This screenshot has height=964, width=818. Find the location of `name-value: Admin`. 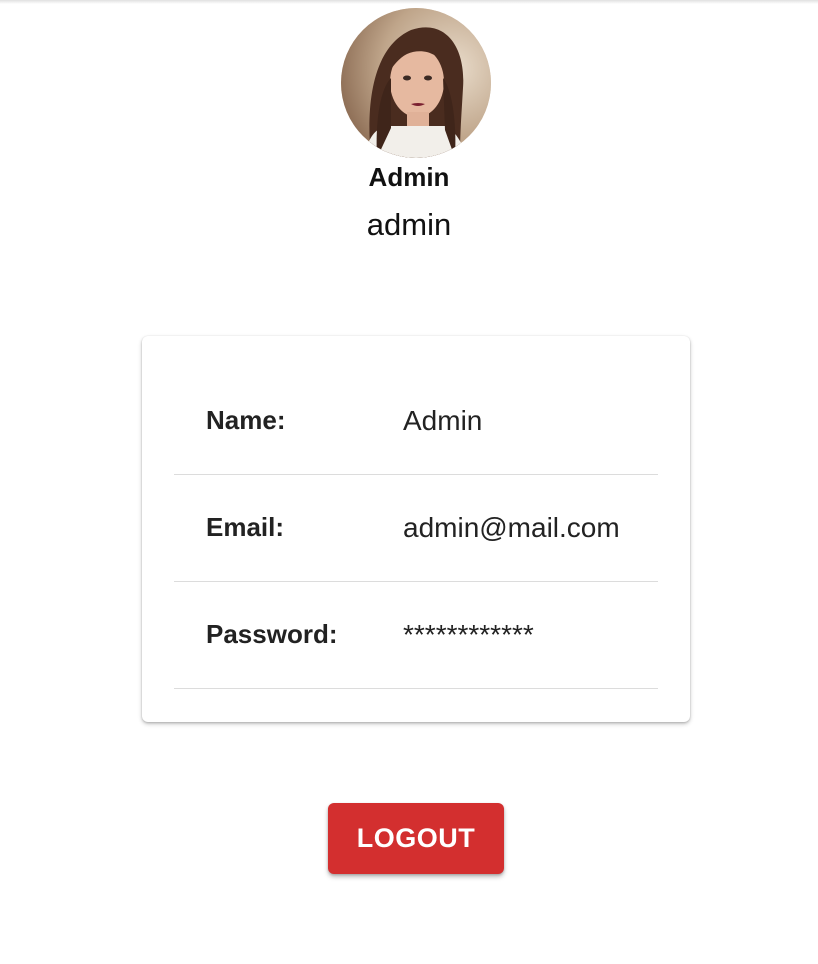

name-value: Admin is located at coordinates (443, 420).